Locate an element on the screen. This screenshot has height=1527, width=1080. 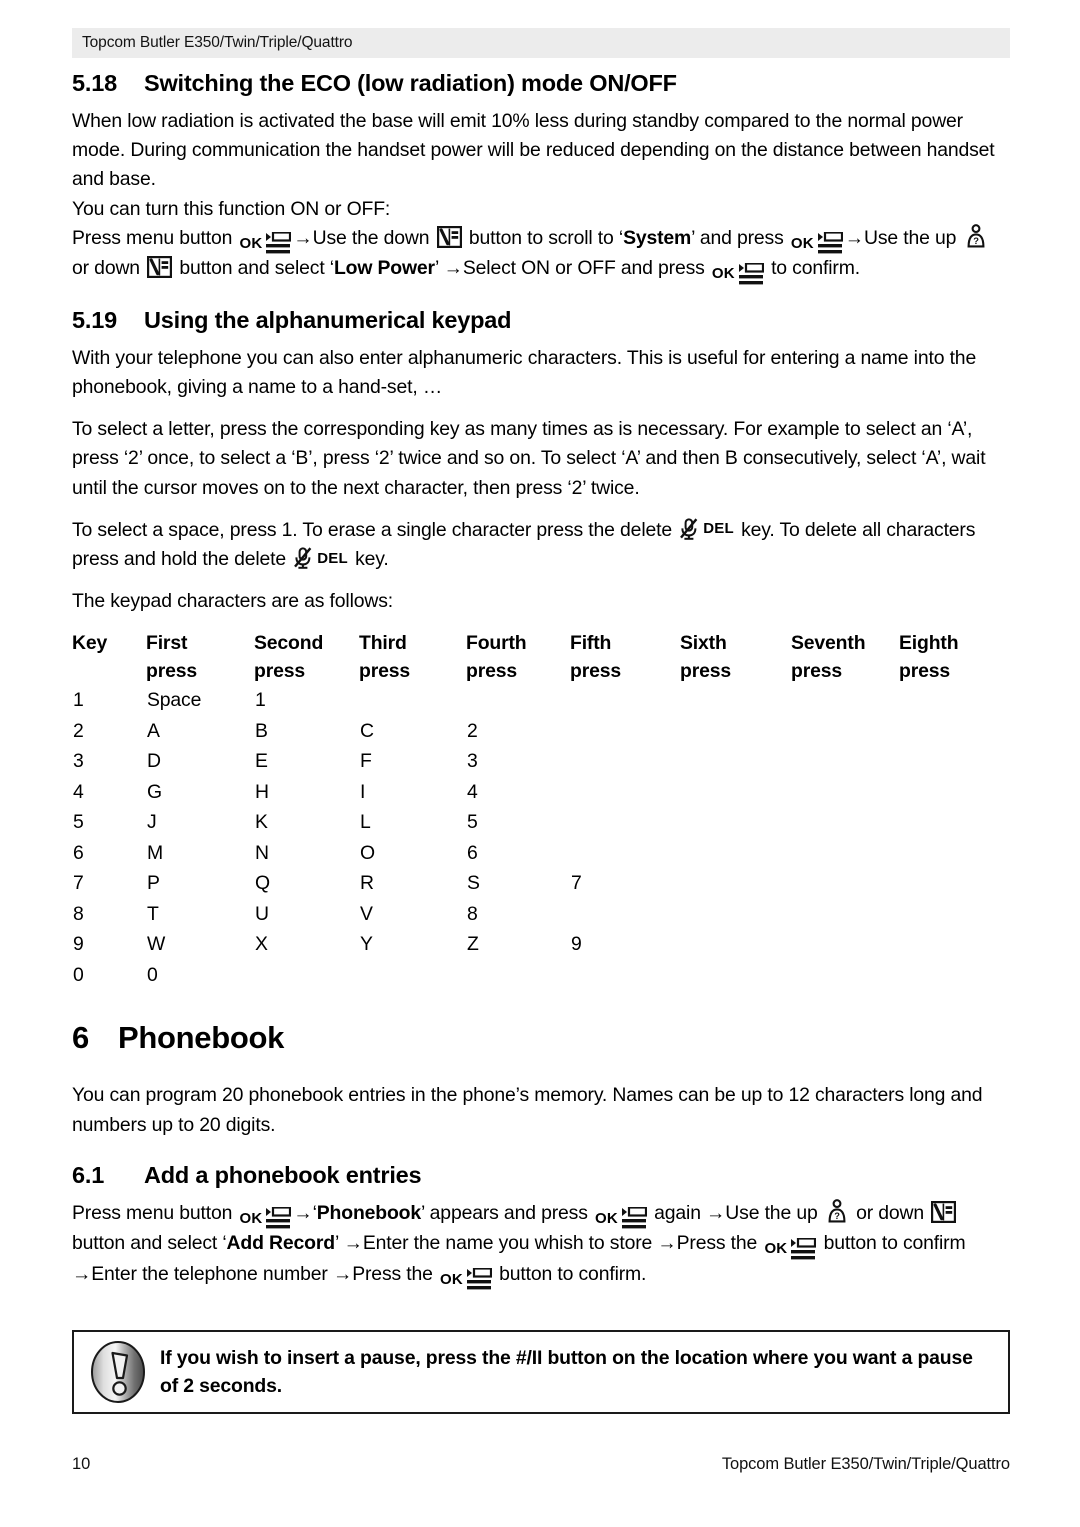
cell-third: Y is located at coordinates (366, 944).